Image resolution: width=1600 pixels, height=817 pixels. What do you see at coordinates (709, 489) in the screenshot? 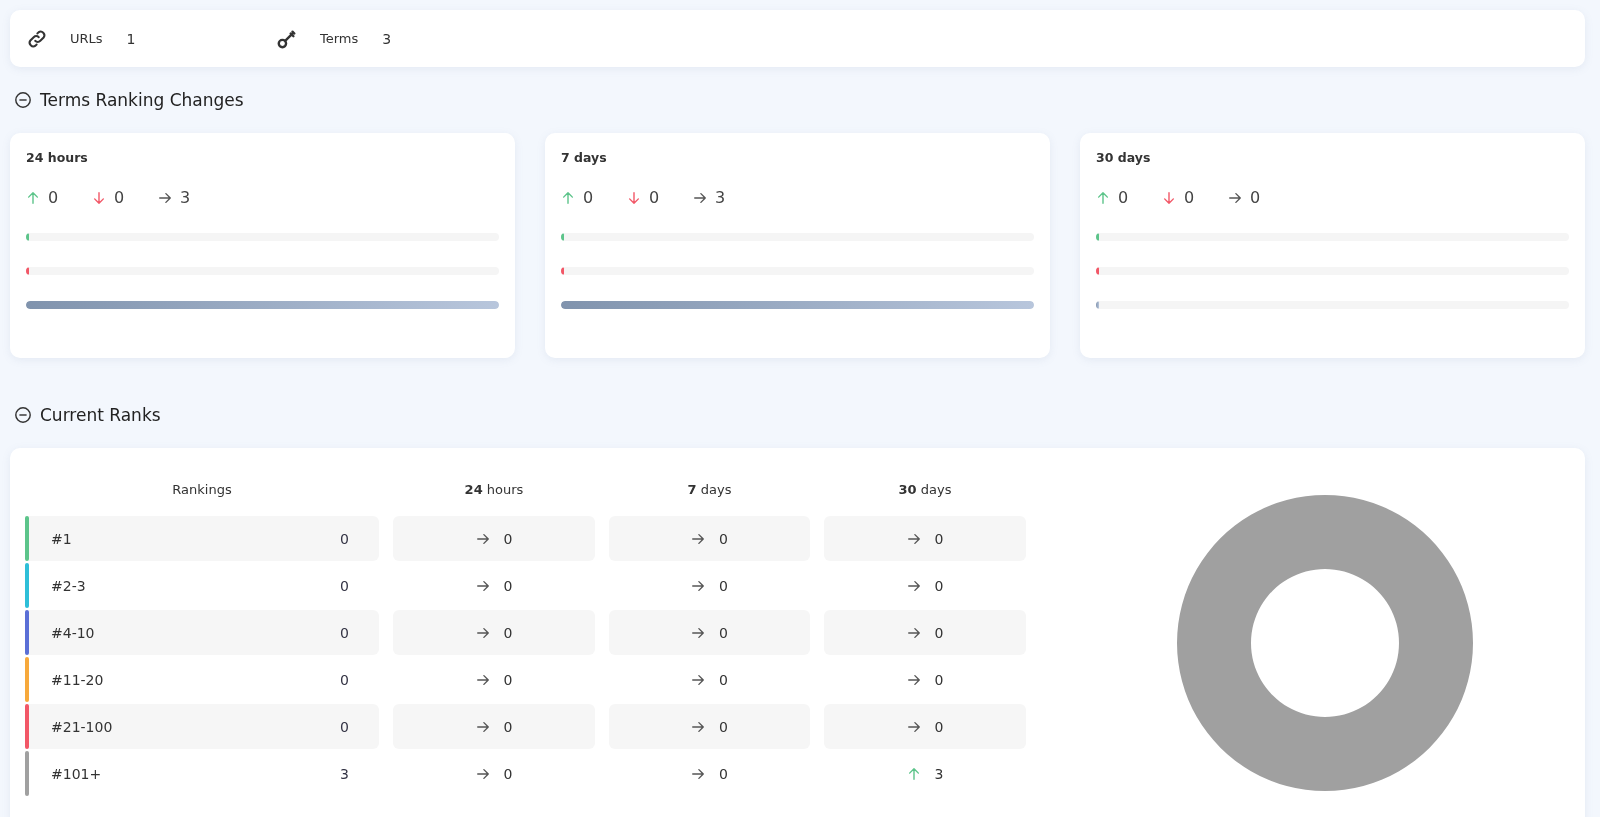
I see `column-header: 7 days` at bounding box center [709, 489].